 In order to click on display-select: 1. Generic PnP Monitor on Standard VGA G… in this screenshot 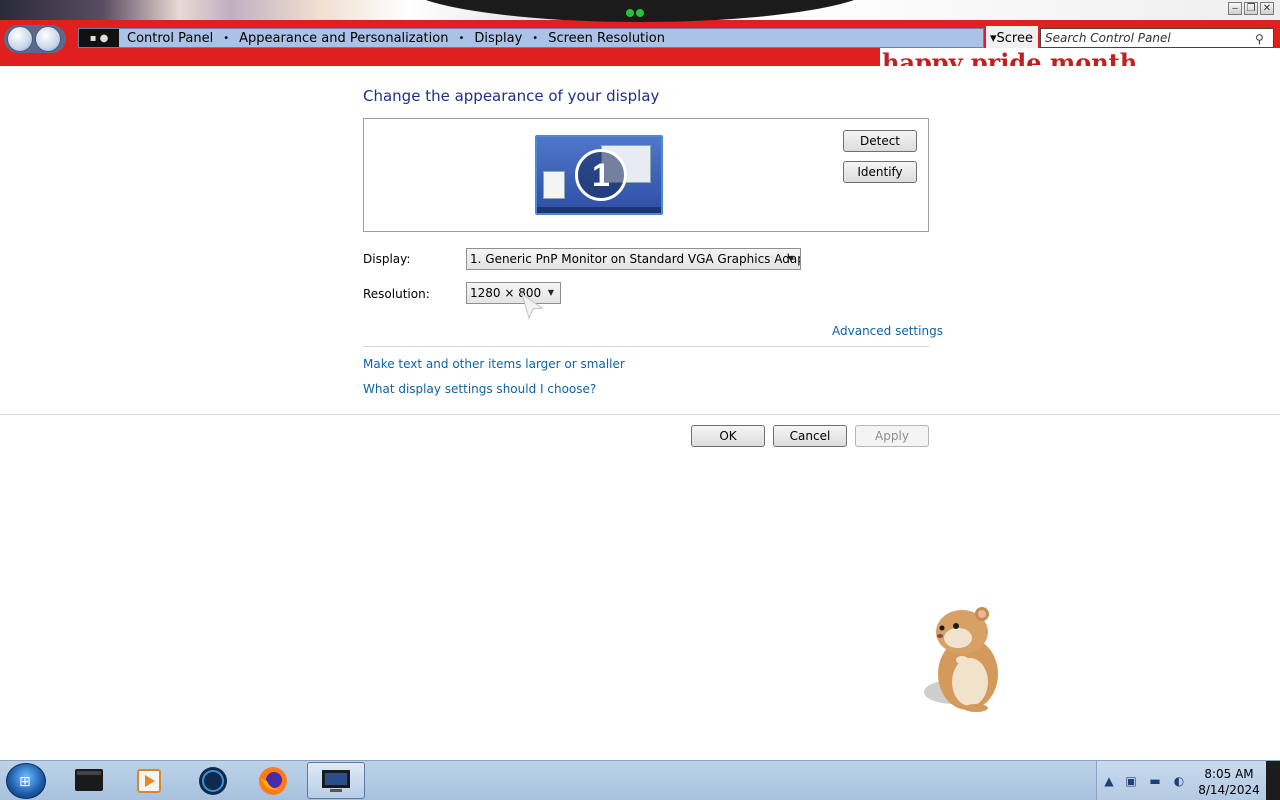, I will do `click(633, 259)`.